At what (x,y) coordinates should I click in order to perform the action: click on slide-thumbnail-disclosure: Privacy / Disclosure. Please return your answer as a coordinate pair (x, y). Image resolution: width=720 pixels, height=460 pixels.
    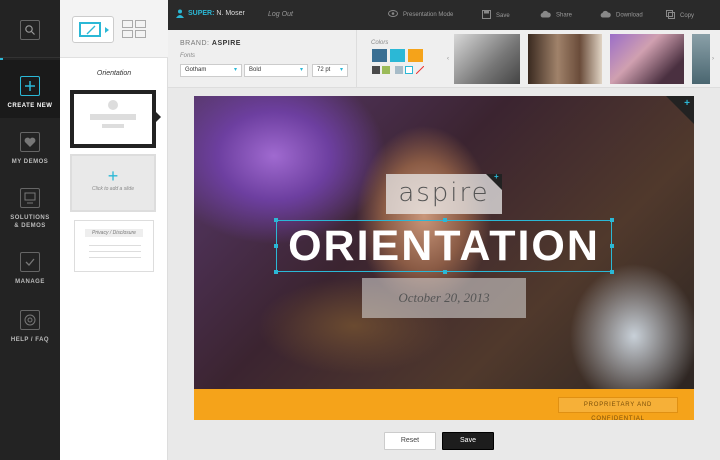
    Looking at the image, I should click on (114, 246).